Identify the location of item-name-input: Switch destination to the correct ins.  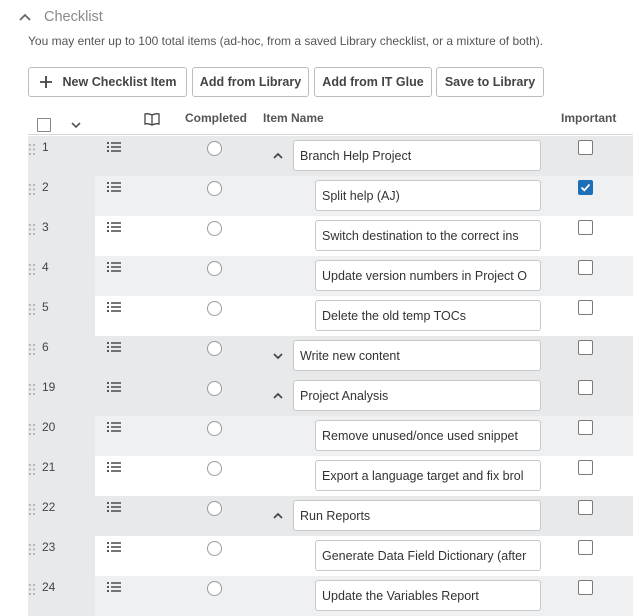
(428, 235).